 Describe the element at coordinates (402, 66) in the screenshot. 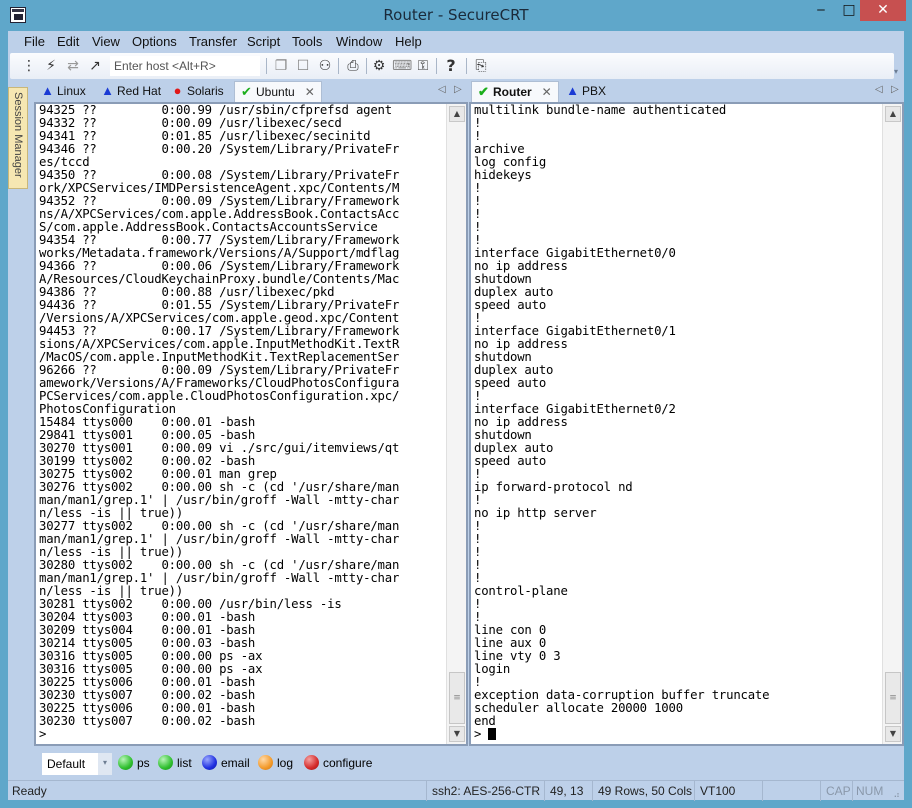

I see `keymap-icon: ⌨` at that location.